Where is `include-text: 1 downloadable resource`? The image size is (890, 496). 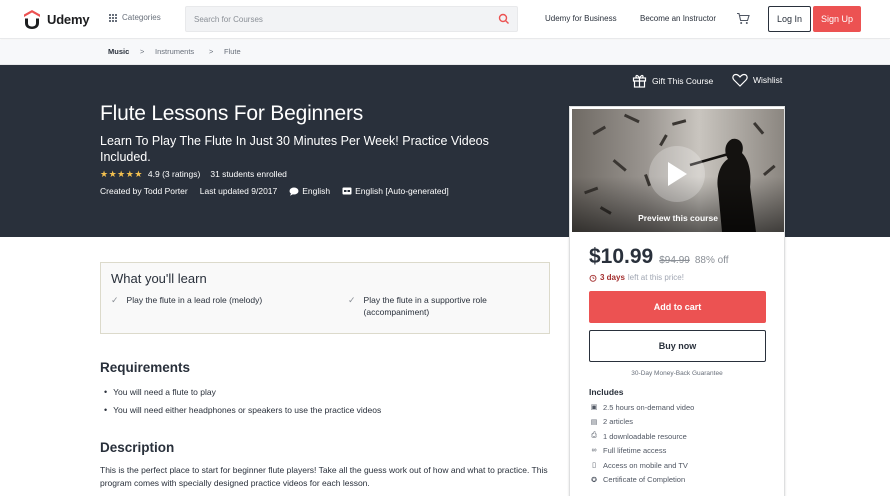 include-text: 1 downloadable resource is located at coordinates (645, 436).